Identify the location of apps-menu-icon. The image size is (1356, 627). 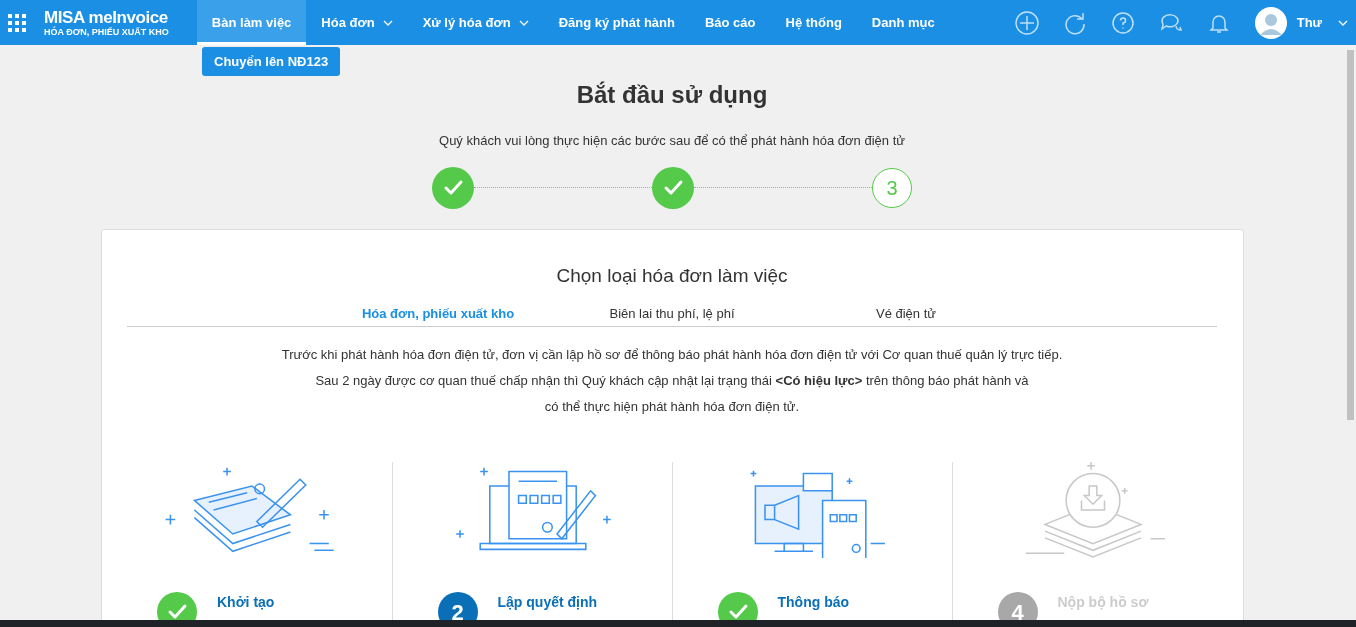
(17, 22).